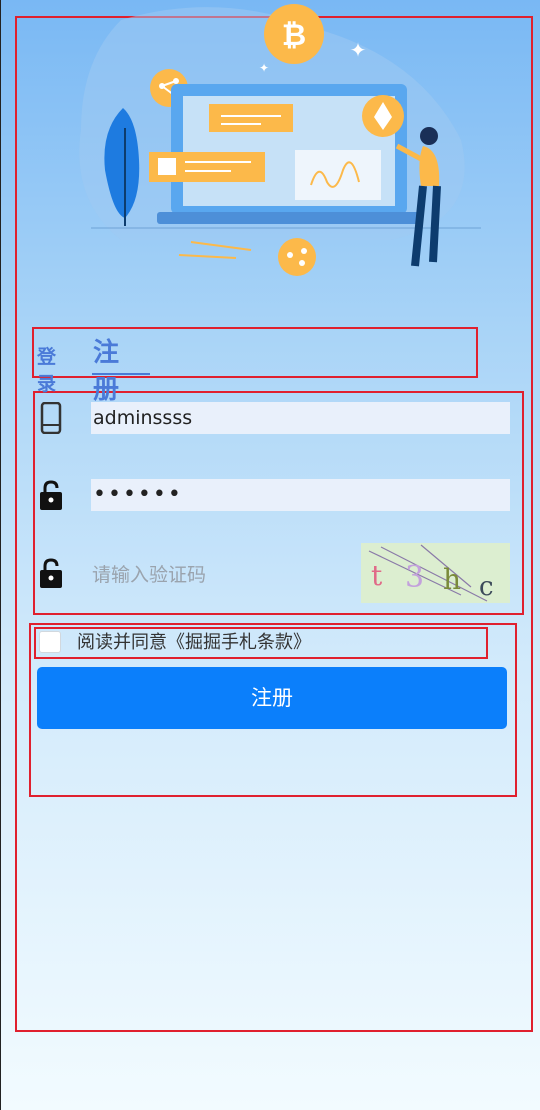 The image size is (540, 1110). Describe the element at coordinates (297, 257) in the screenshot. I see `share-coin-icon` at that location.